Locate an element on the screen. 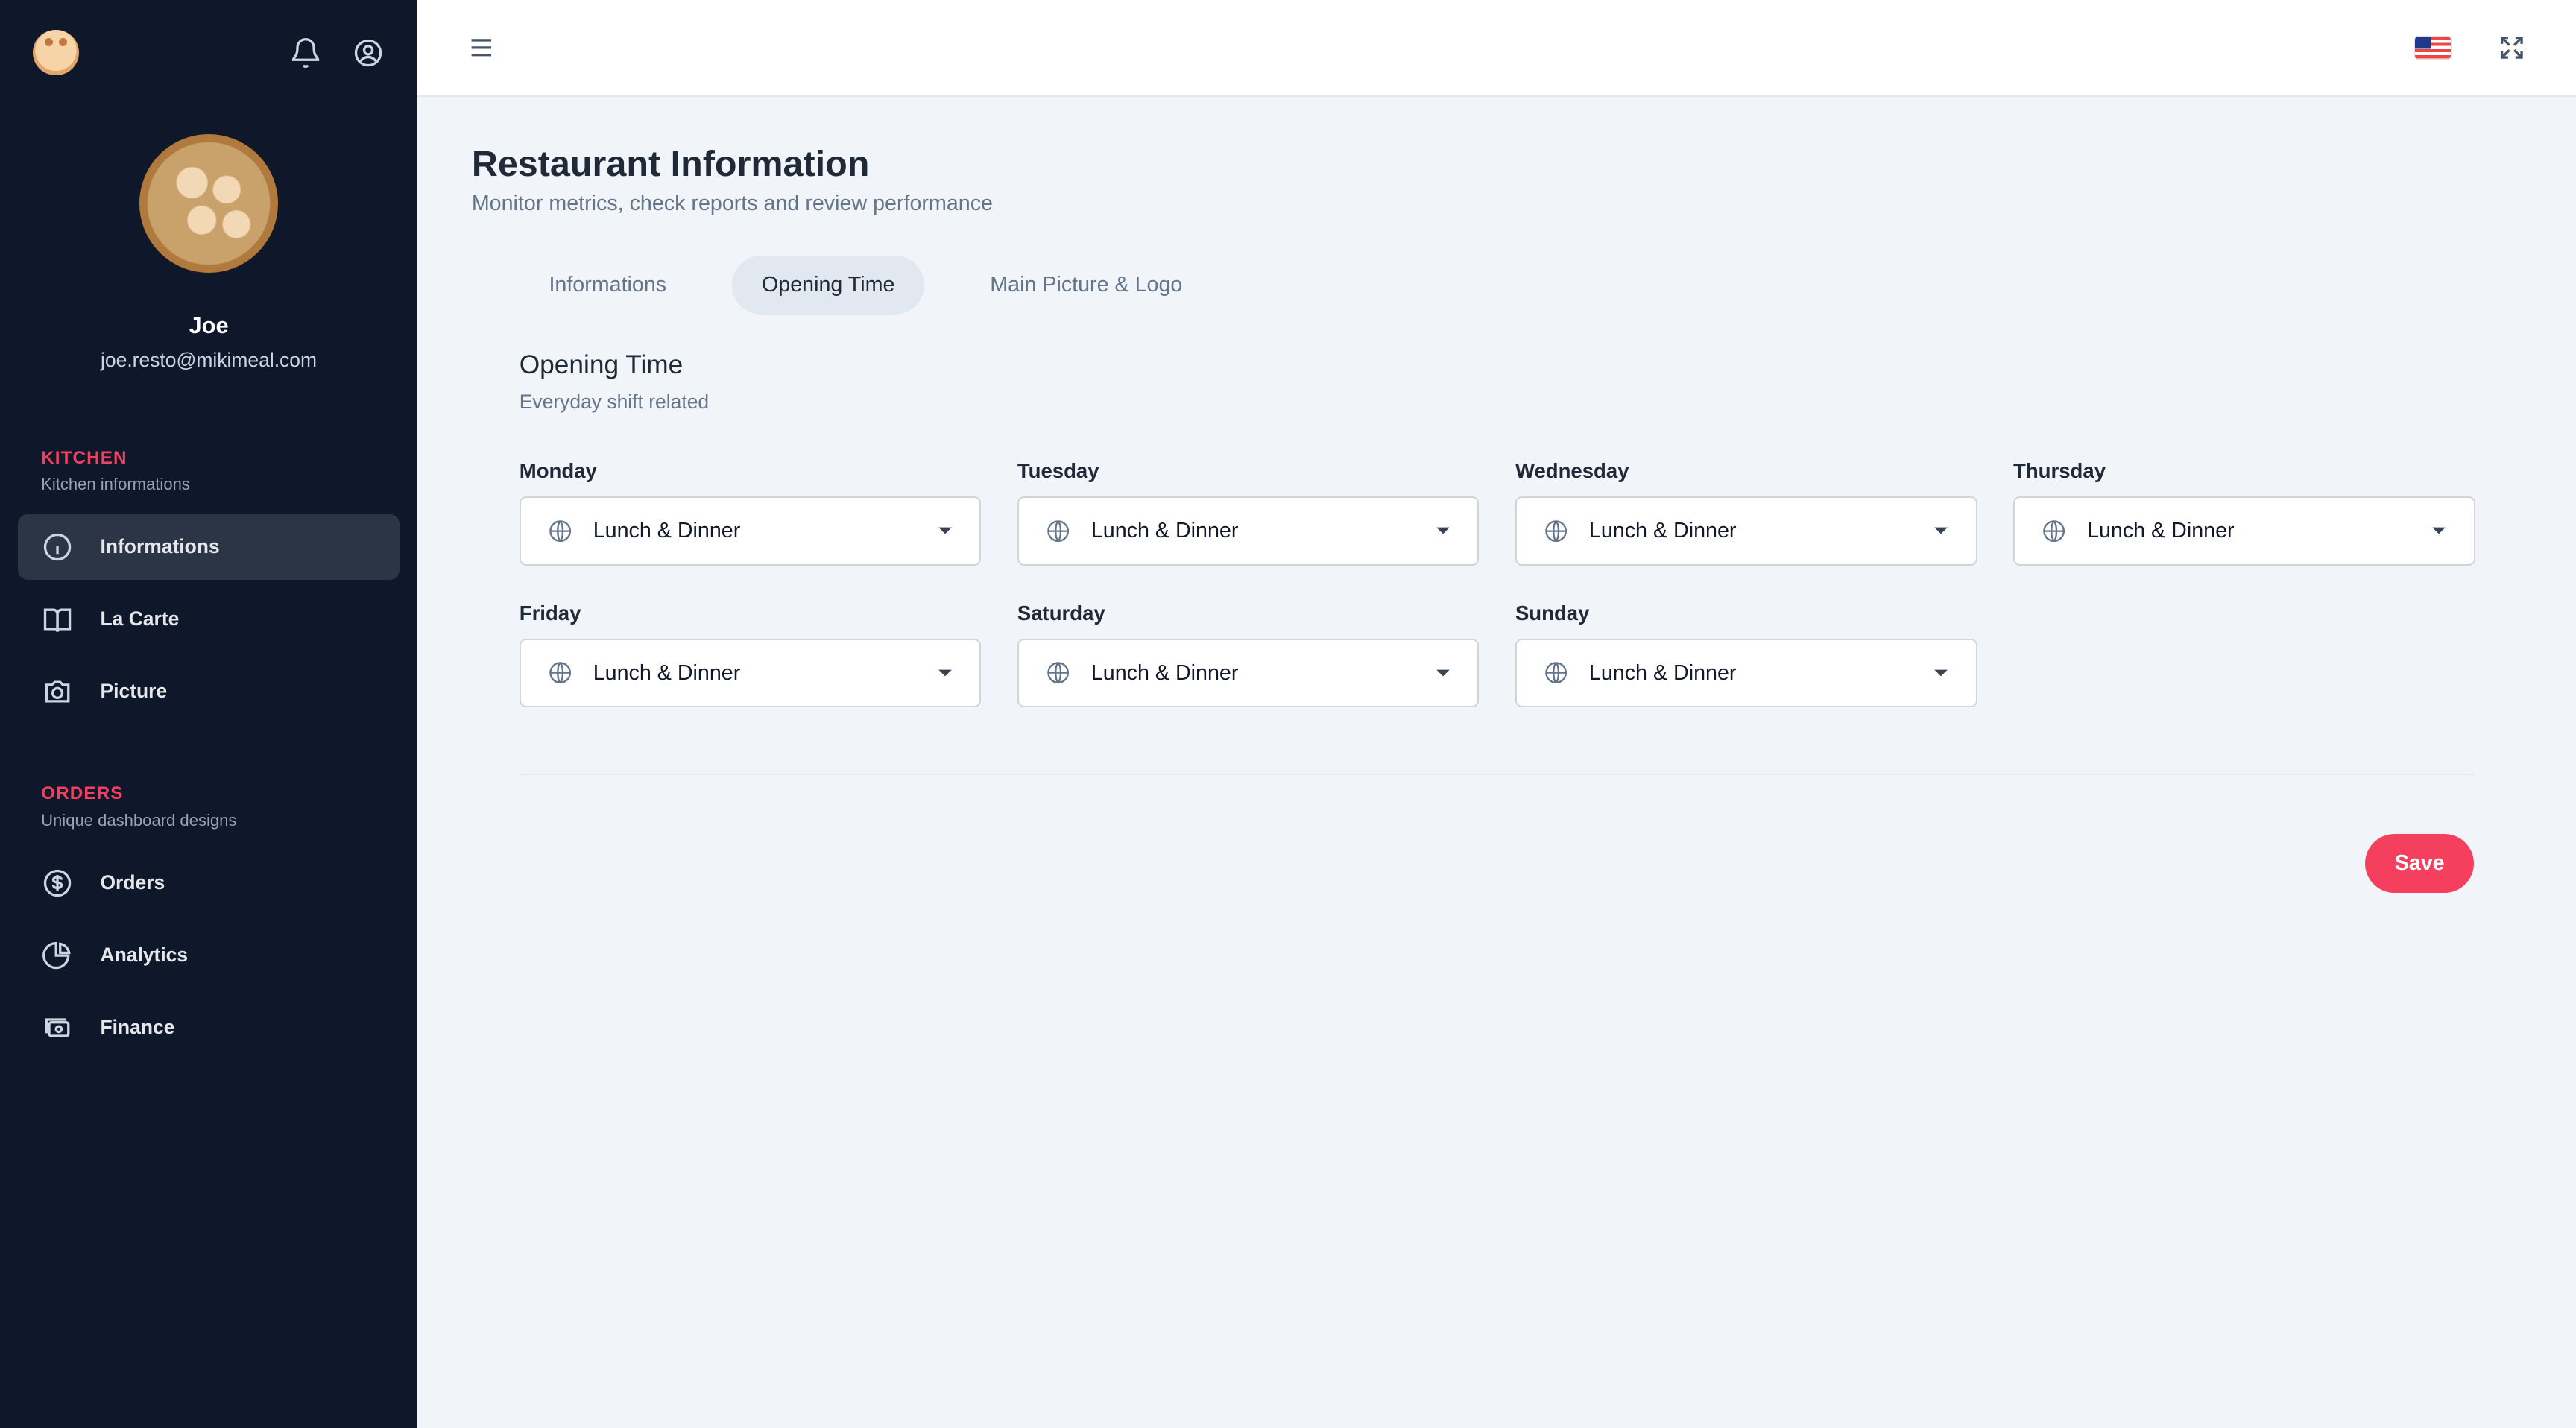 The height and width of the screenshot is (1428, 2576). profile-name: Joe is located at coordinates (209, 325).